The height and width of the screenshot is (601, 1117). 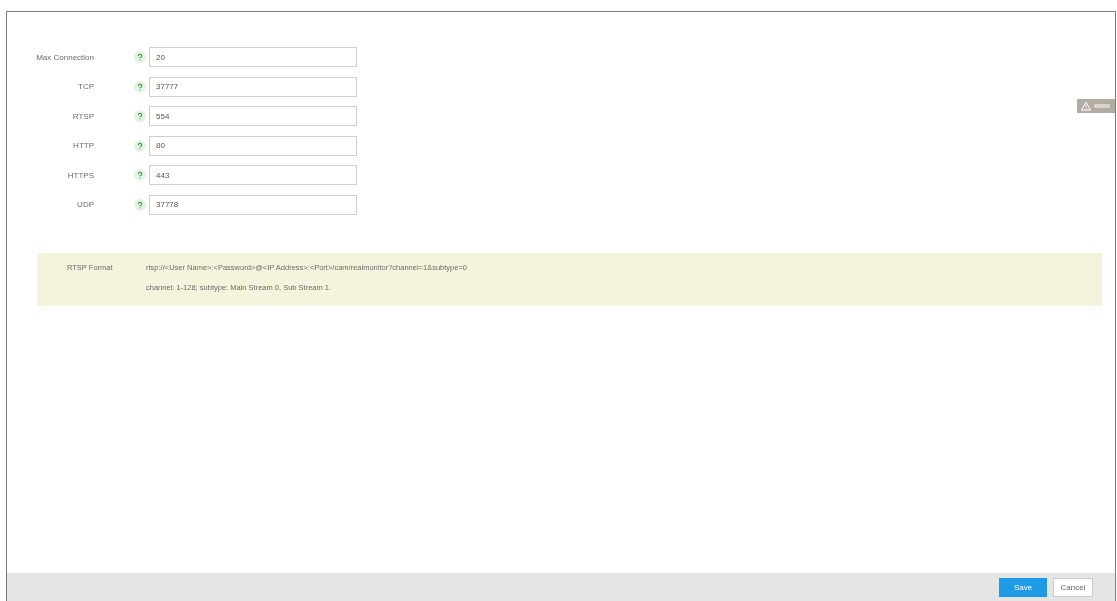 I want to click on field-label: HTTP, so click(x=83, y=146).